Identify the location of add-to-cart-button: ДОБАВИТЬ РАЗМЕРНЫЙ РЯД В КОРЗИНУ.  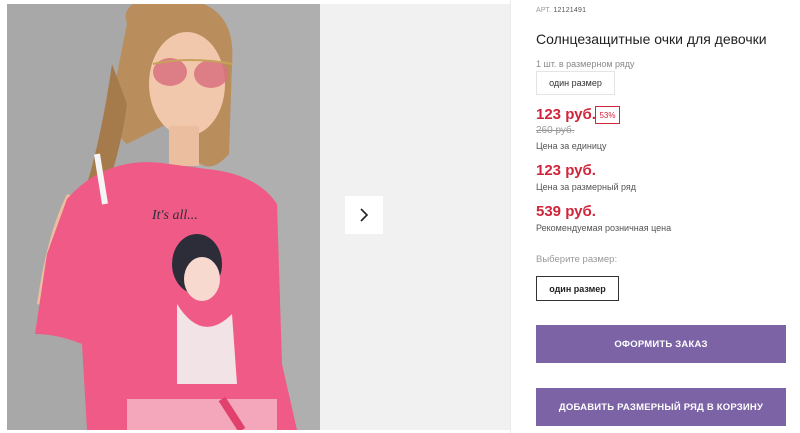
(661, 407).